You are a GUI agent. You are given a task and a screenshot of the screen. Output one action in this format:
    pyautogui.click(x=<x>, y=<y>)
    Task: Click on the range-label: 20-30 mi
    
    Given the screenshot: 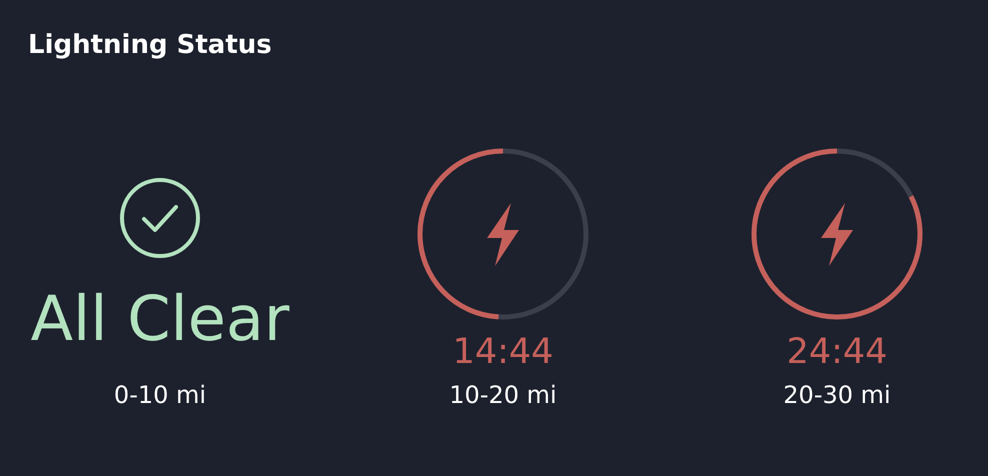 What is the action you would take?
    pyautogui.click(x=837, y=395)
    